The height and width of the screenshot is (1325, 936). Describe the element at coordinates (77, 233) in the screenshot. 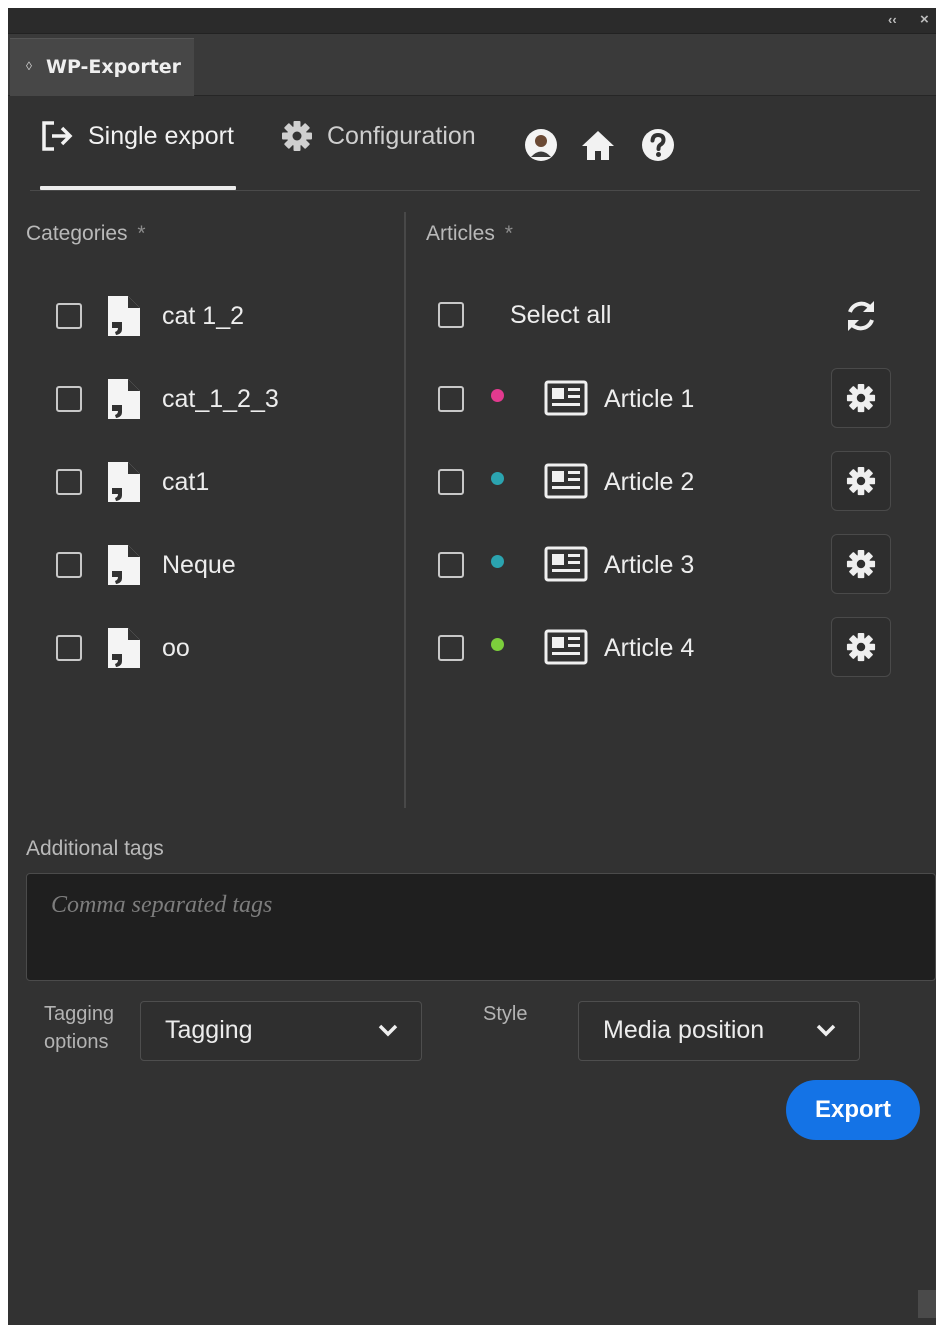

I see `categories-label: Categories` at that location.